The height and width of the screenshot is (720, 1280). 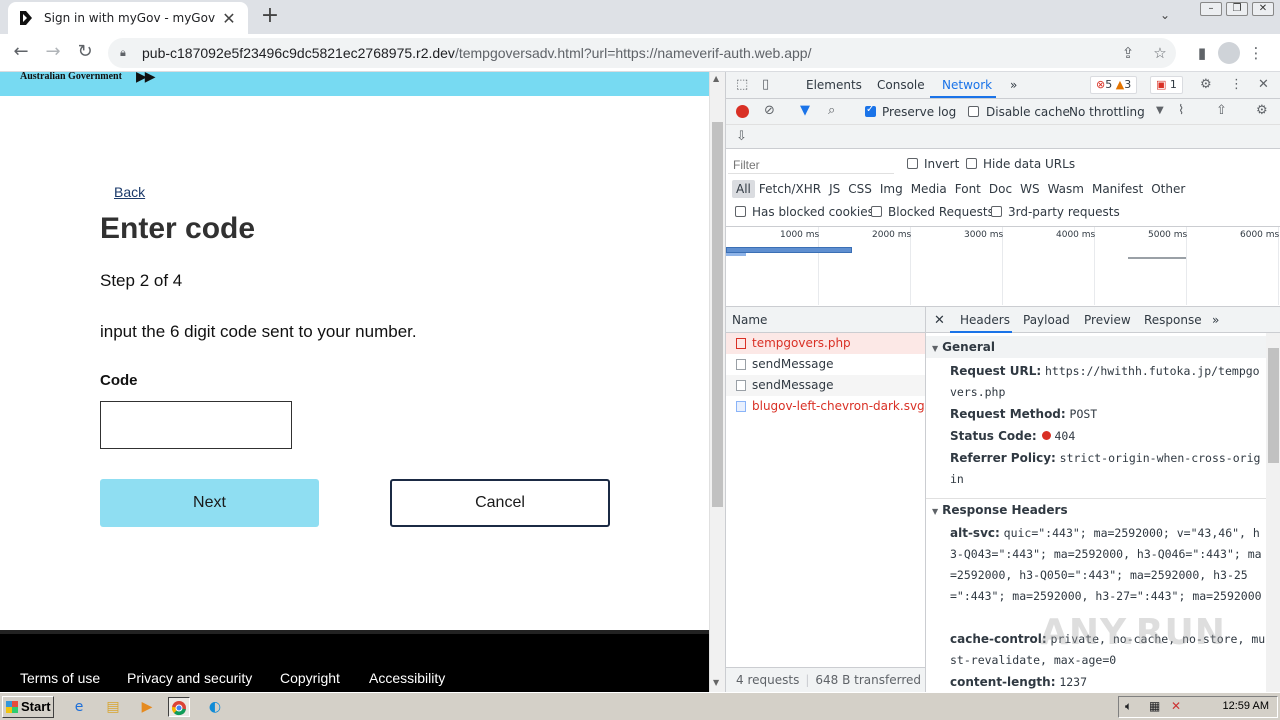 What do you see at coordinates (1003, 458) in the screenshot?
I see `referrer-policy-key: Referrer Policy:` at bounding box center [1003, 458].